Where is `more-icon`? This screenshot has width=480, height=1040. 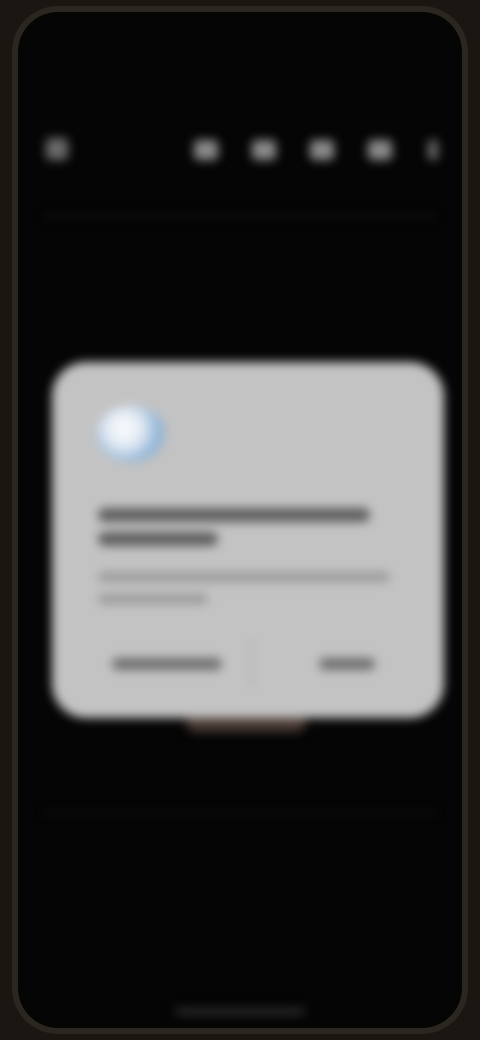
more-icon is located at coordinates (433, 150).